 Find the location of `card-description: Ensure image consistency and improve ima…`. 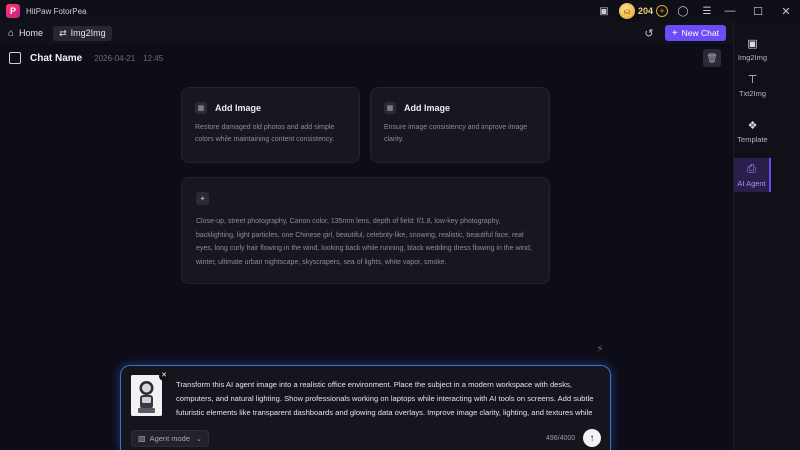

card-description: Ensure image consistency and improve ima… is located at coordinates (456, 133).